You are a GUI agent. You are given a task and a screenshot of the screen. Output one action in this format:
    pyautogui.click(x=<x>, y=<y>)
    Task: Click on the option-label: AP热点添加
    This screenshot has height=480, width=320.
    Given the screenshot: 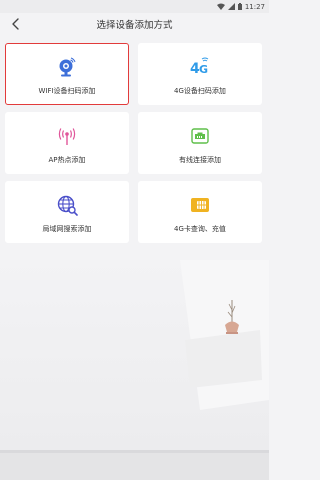 What is the action you would take?
    pyautogui.click(x=67, y=160)
    